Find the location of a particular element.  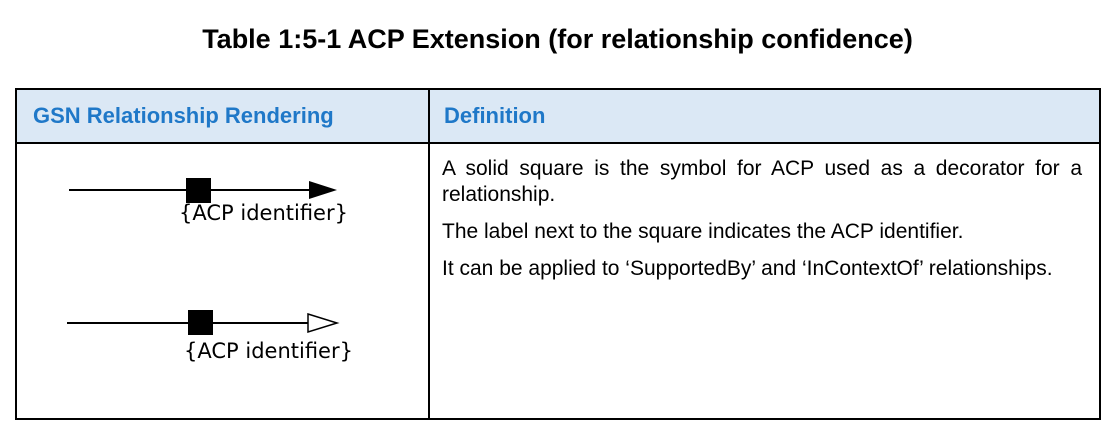

acp-square-icon is located at coordinates (200, 322).